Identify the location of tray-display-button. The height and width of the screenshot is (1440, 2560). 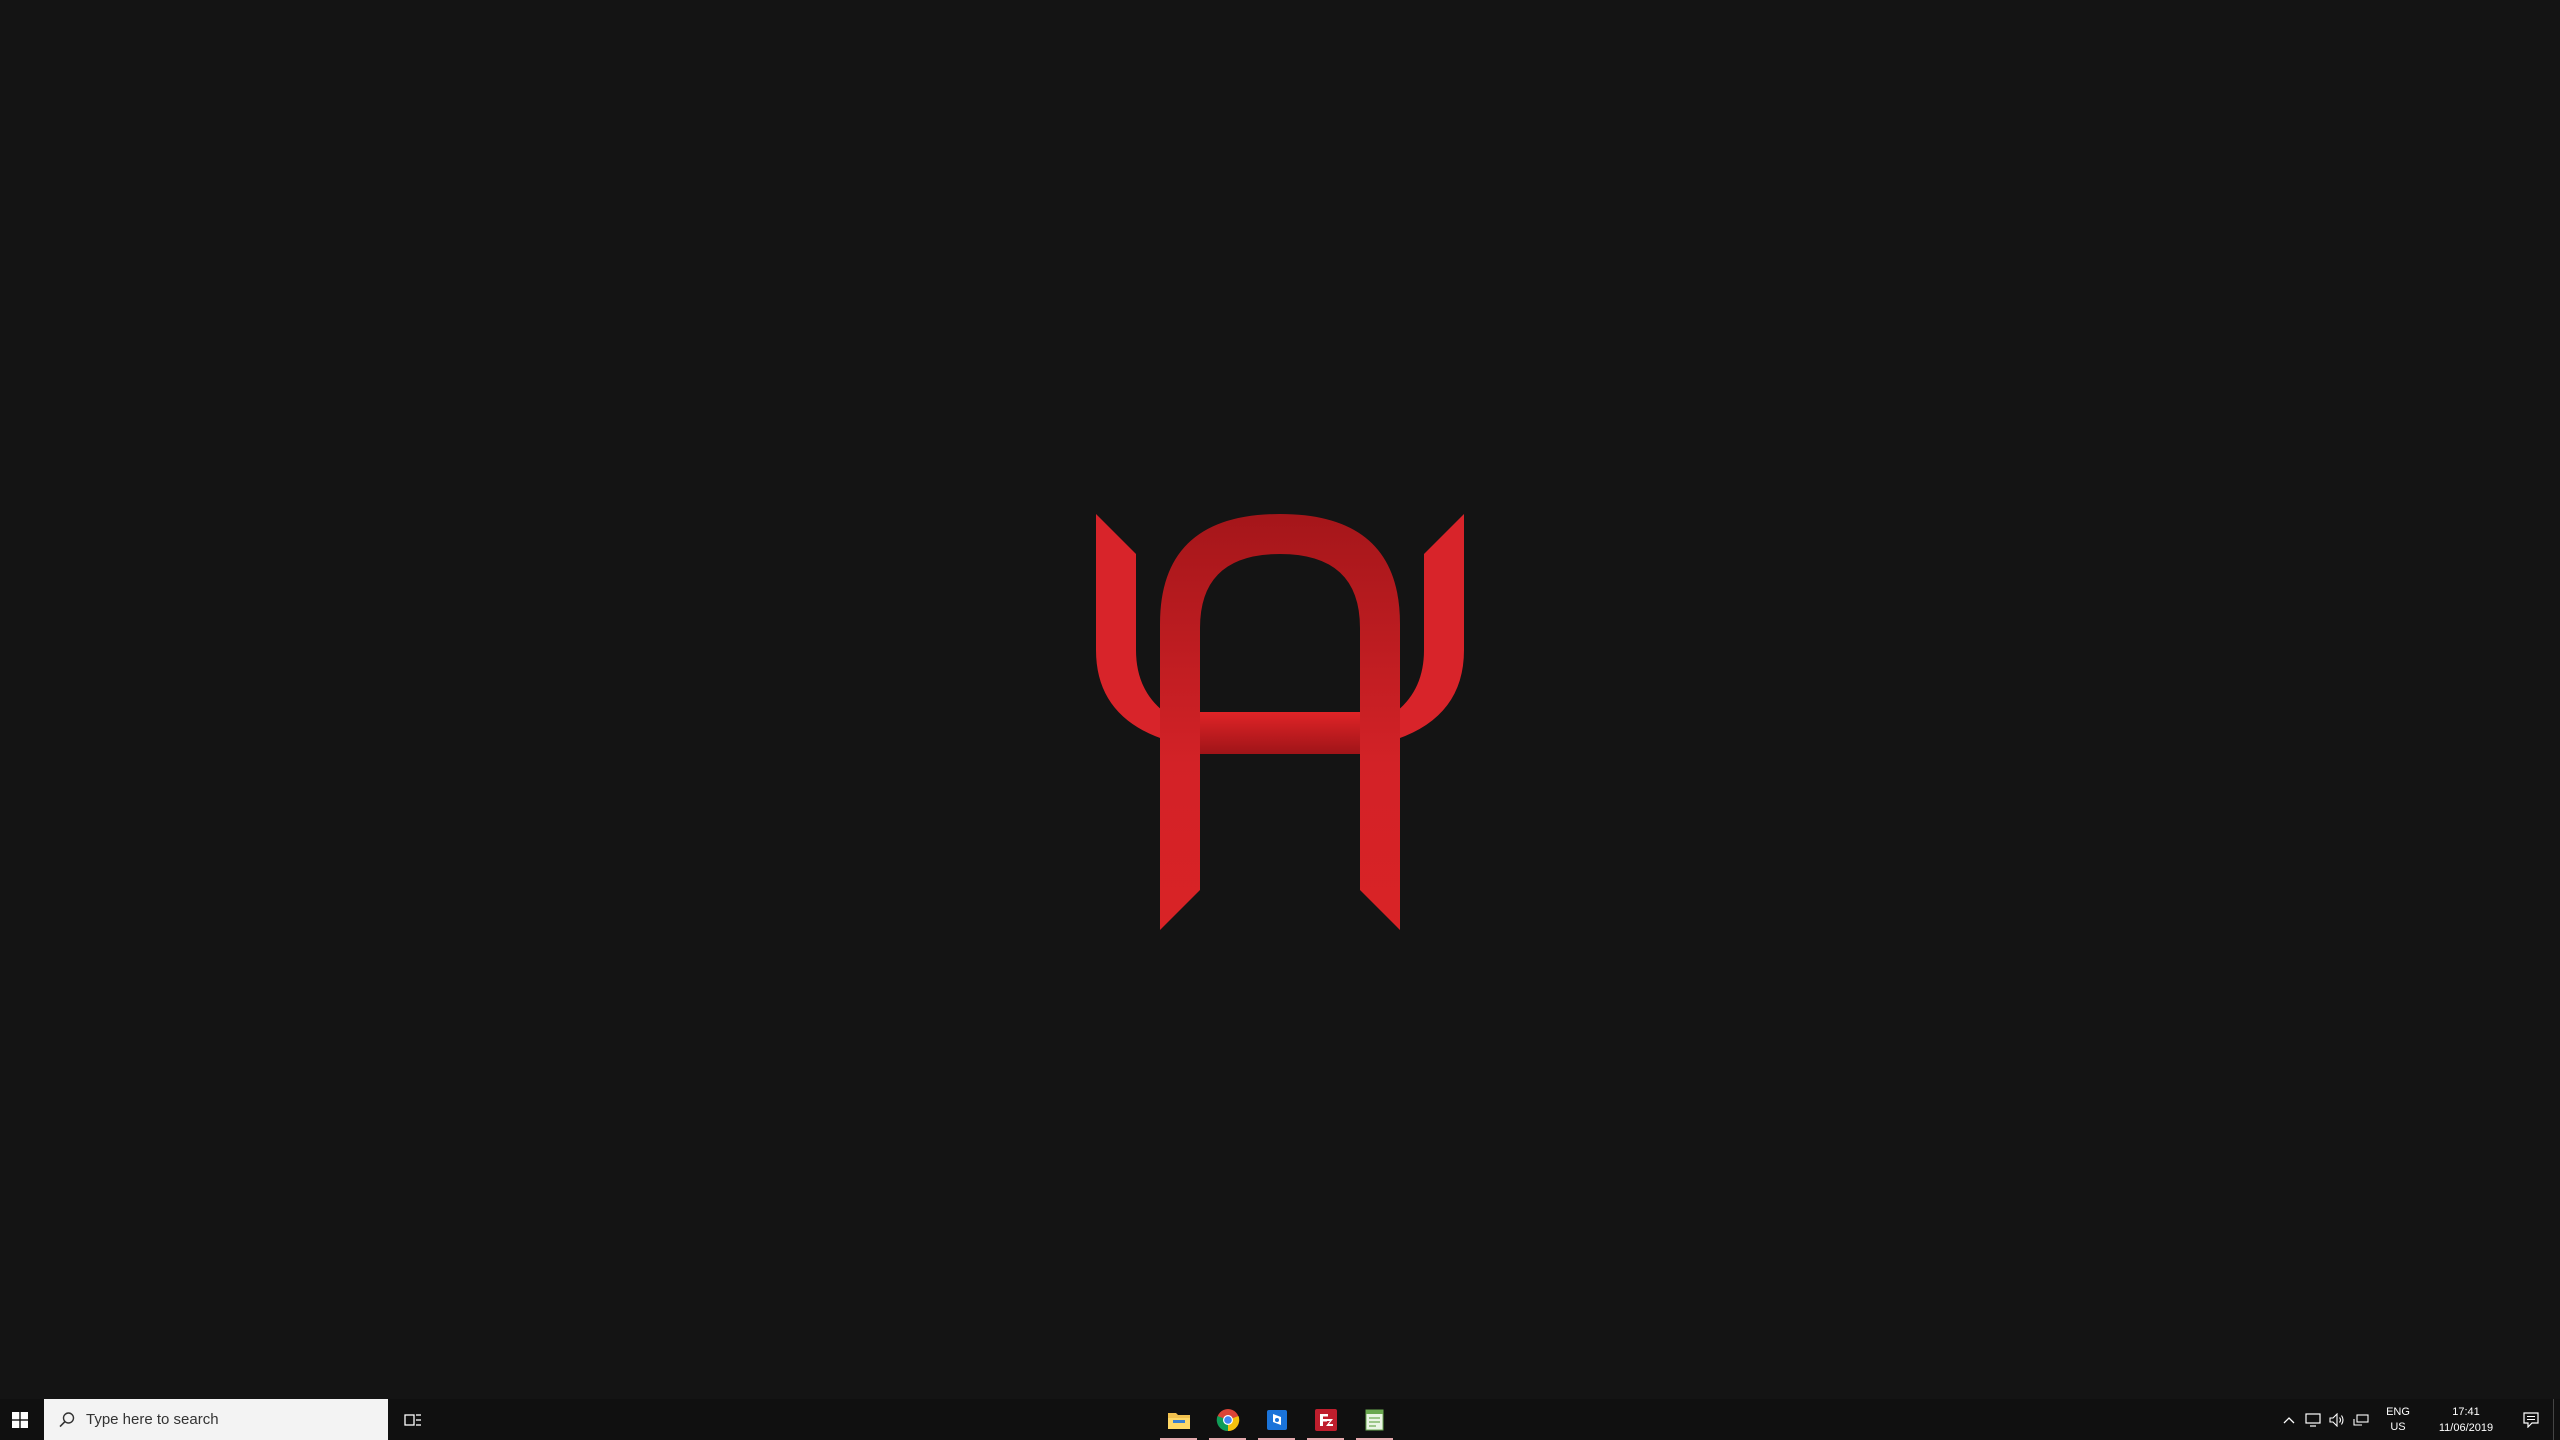
(2313, 1419).